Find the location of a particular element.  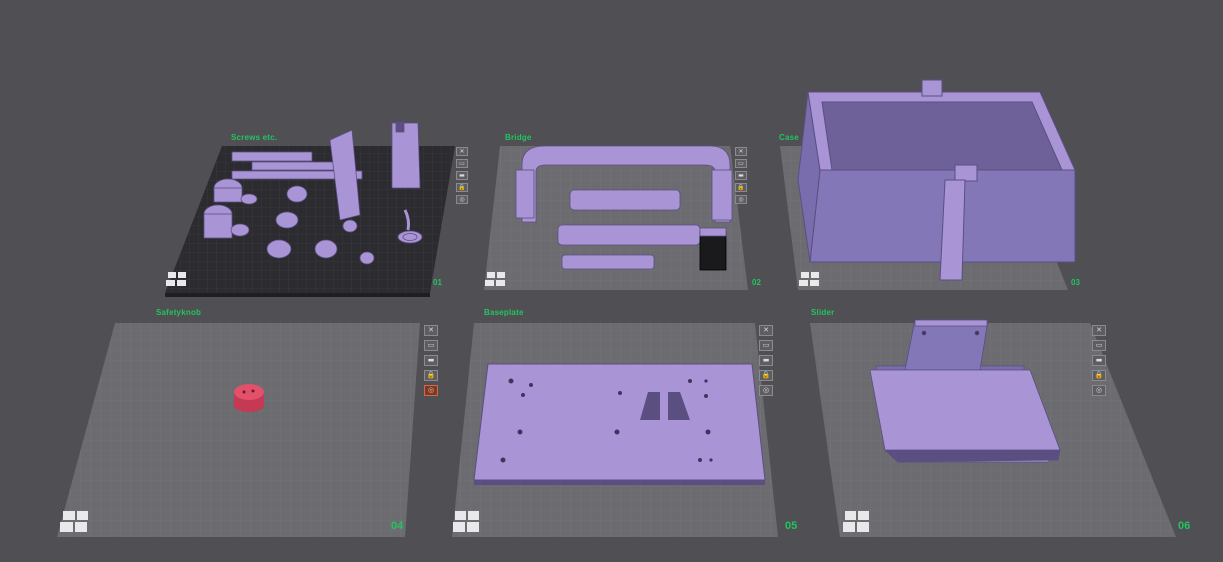

plate-number-06: 06 is located at coordinates (1184, 526).